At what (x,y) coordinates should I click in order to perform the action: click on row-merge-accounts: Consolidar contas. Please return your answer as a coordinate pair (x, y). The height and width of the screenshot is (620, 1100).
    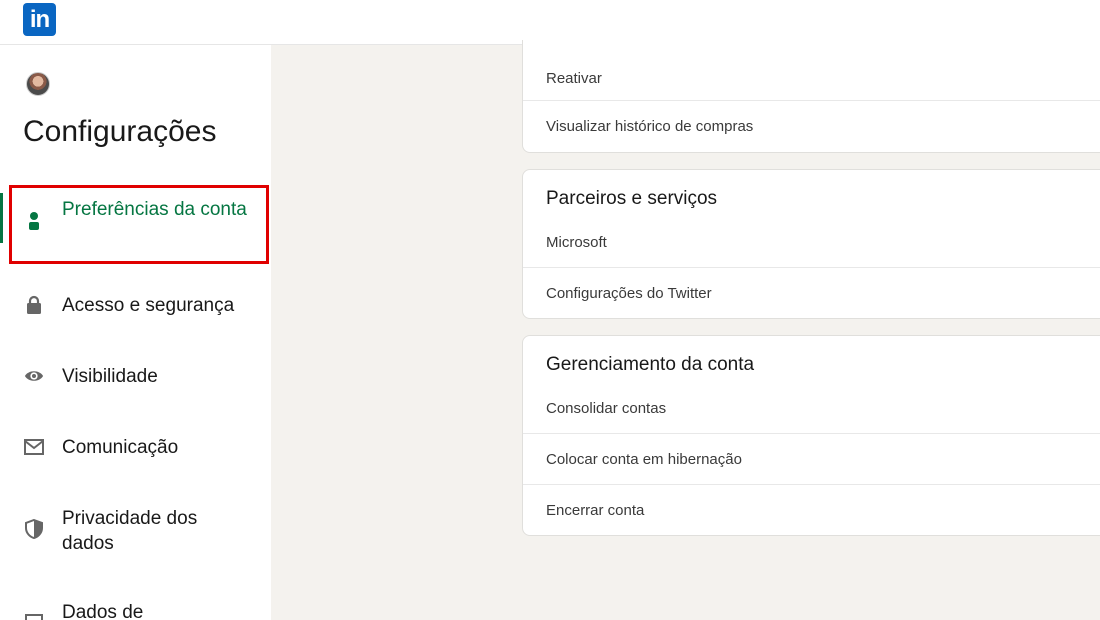
    Looking at the image, I should click on (811, 408).